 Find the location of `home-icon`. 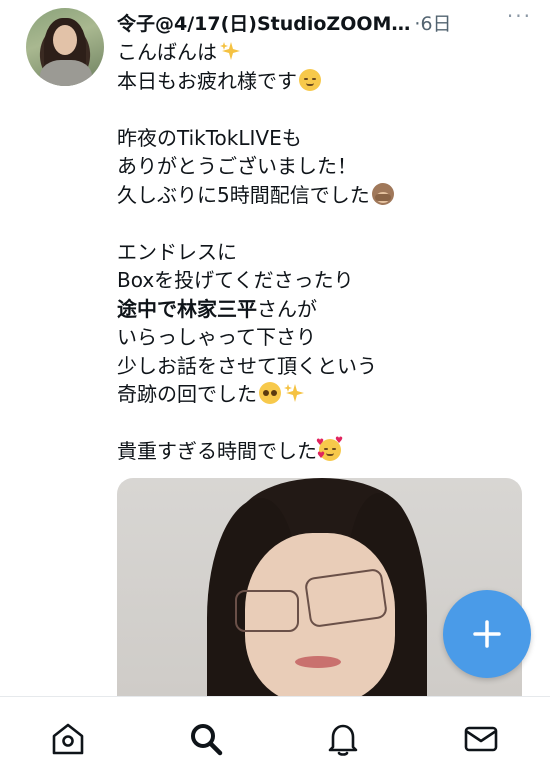

home-icon is located at coordinates (68, 739).